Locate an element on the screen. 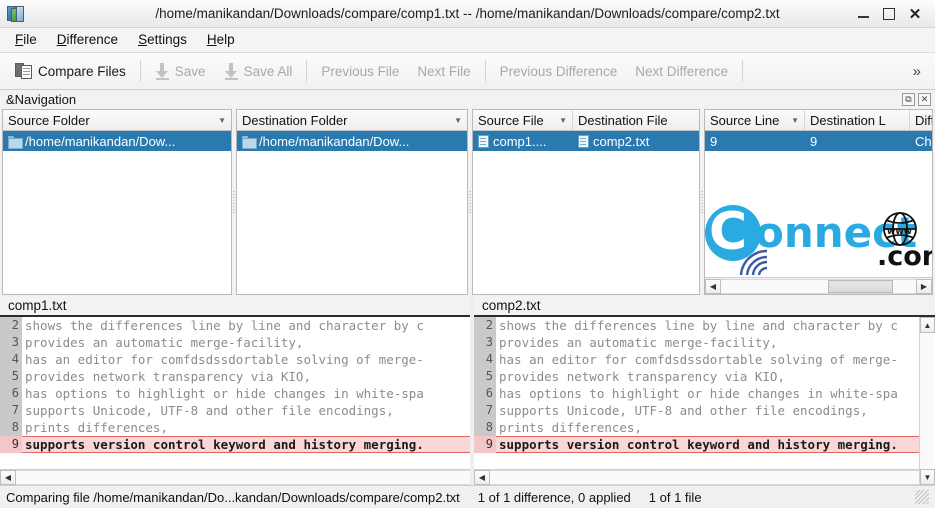 Image resolution: width=935 pixels, height=508 pixels. column-header-destination-file: Destination File is located at coordinates (636, 120).